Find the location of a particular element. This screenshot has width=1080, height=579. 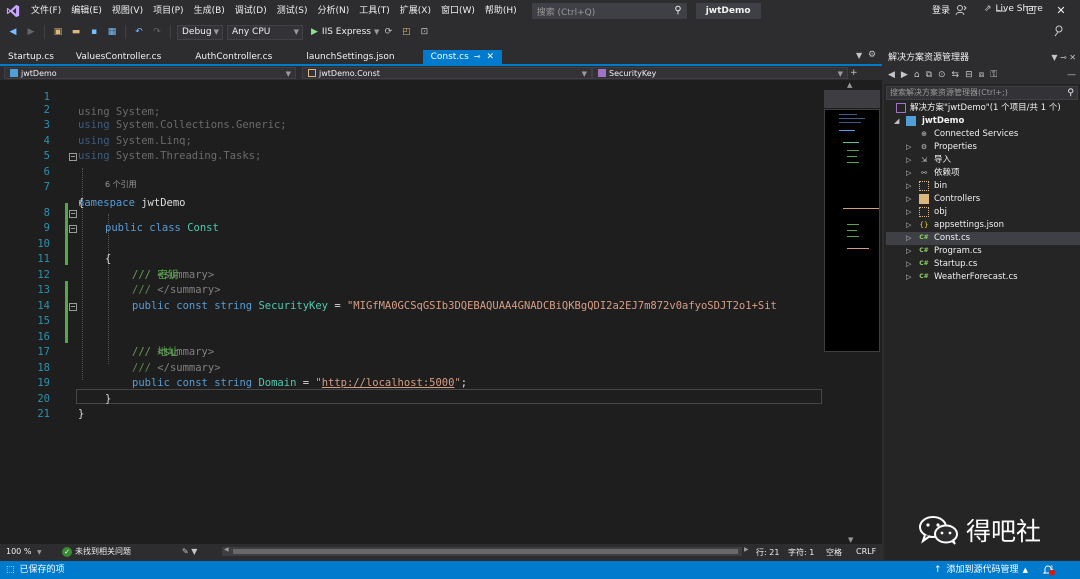

visual-studio-logo-icon is located at coordinates (13, 11).